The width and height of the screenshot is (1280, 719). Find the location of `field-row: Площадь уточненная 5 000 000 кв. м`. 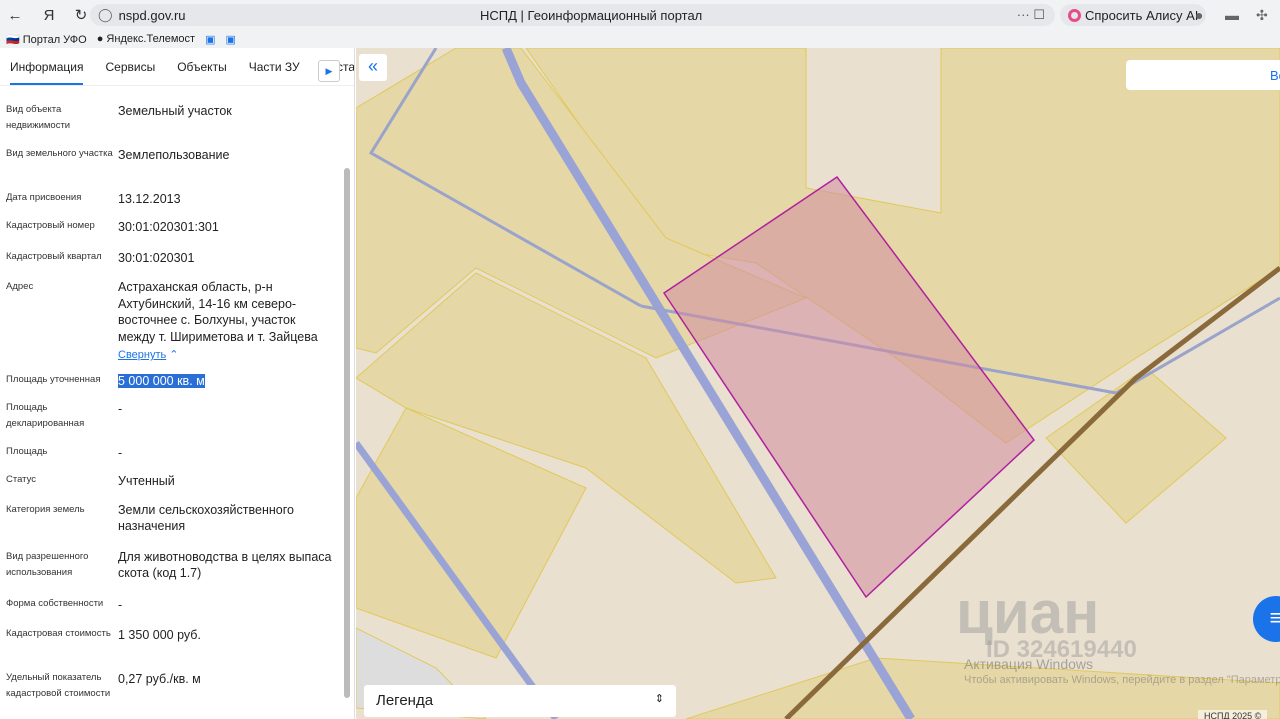

field-row: Площадь уточненная 5 000 000 кв. м is located at coordinates (170, 381).